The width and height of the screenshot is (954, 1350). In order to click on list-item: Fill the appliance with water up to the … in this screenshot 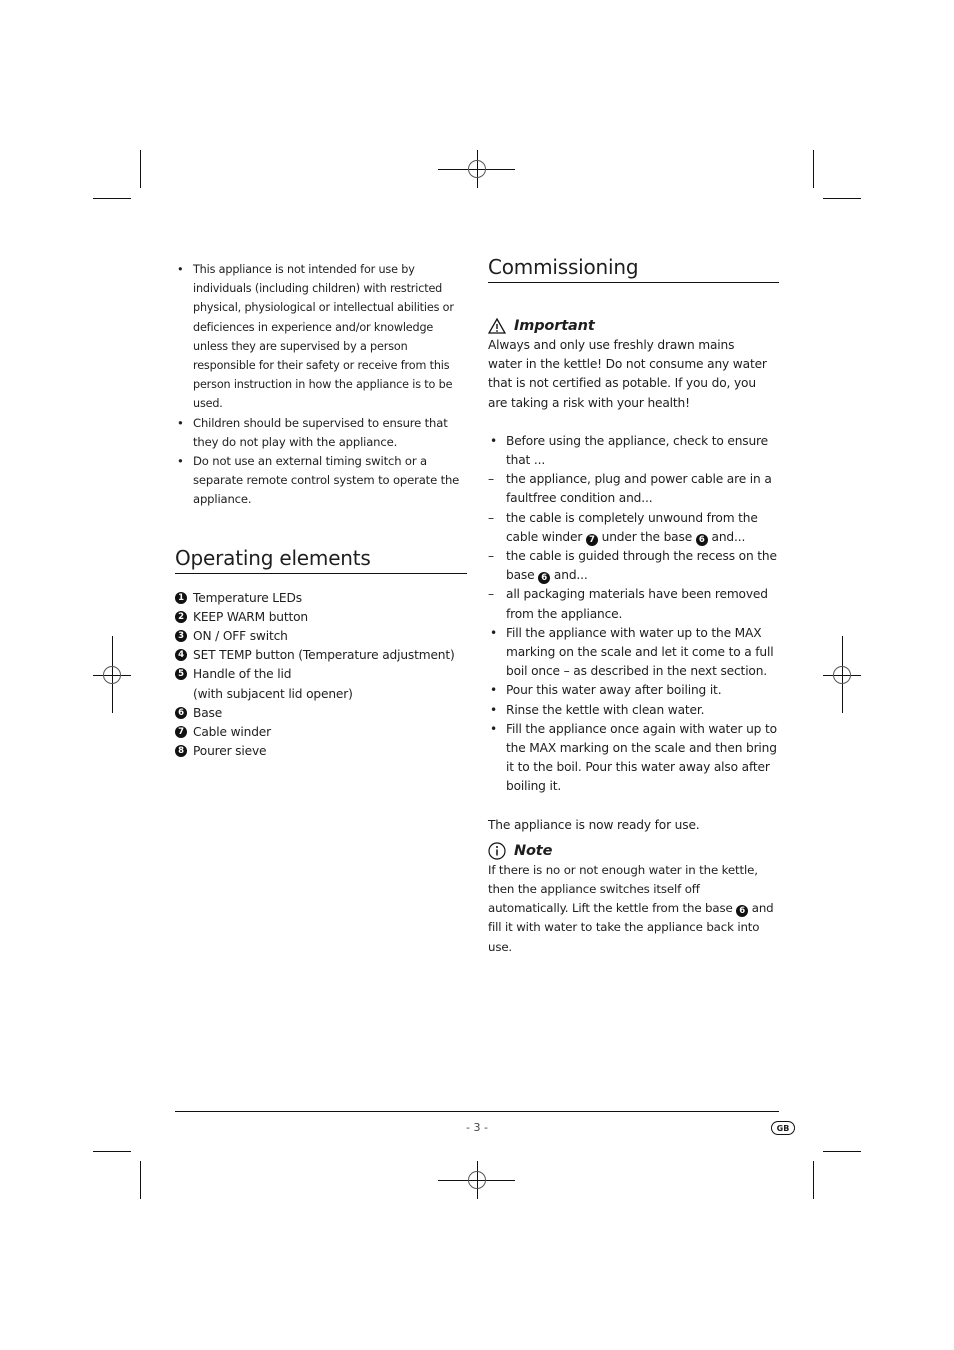, I will do `click(633, 653)`.